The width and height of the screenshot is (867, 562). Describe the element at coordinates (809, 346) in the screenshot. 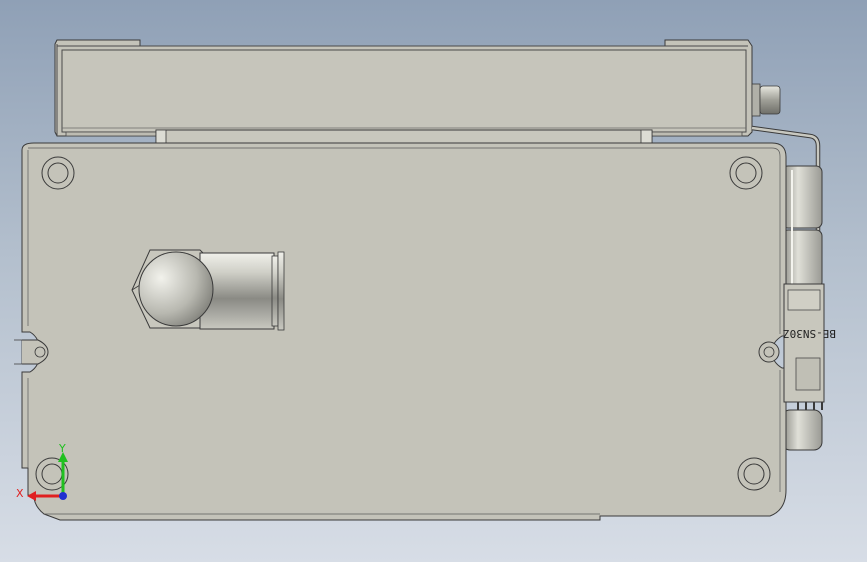

I see `sensor-block: BE-SN30Z` at that location.